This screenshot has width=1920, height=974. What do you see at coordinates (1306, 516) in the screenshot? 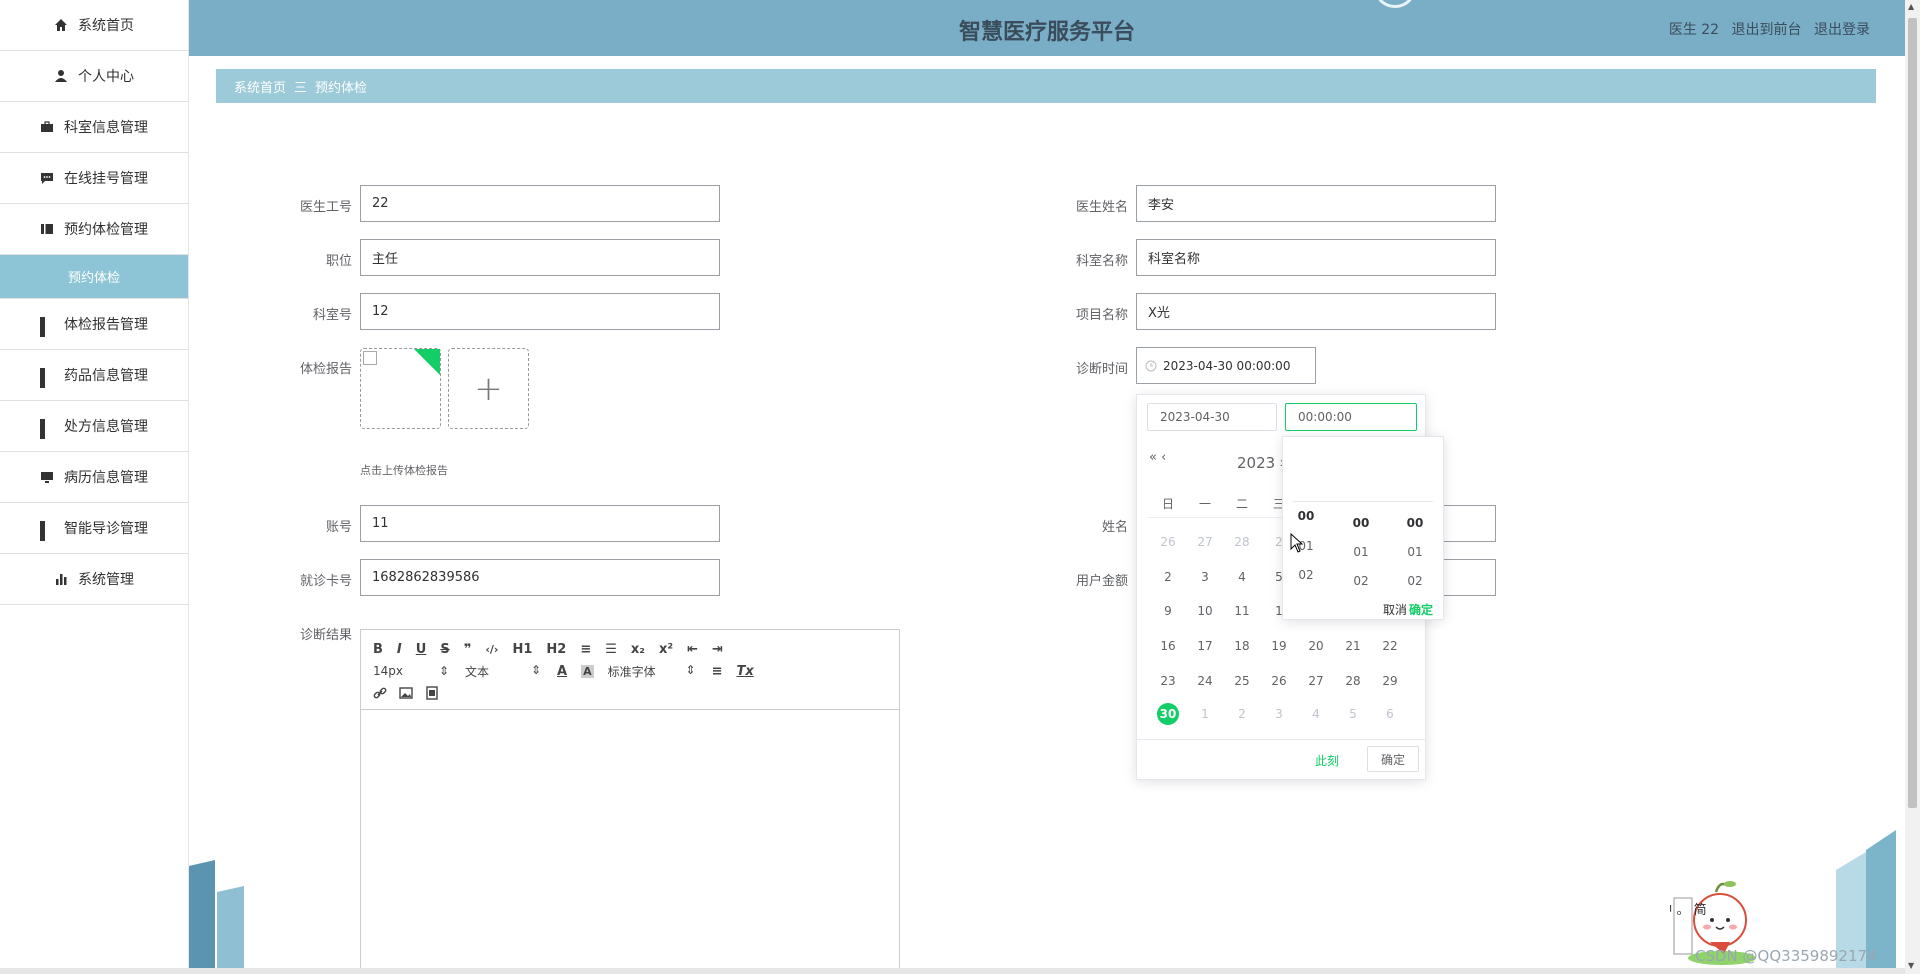
I see `hour-option: 00` at bounding box center [1306, 516].